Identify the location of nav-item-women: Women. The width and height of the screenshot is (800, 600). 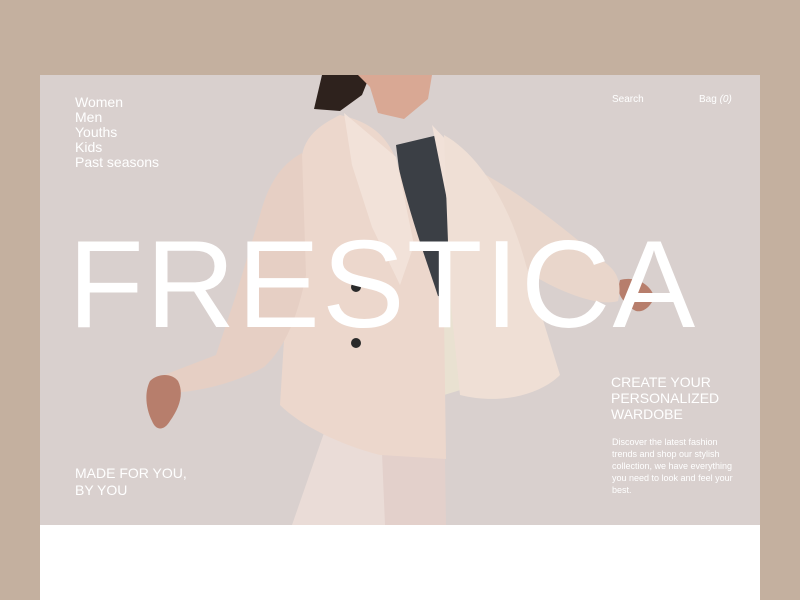
(117, 102).